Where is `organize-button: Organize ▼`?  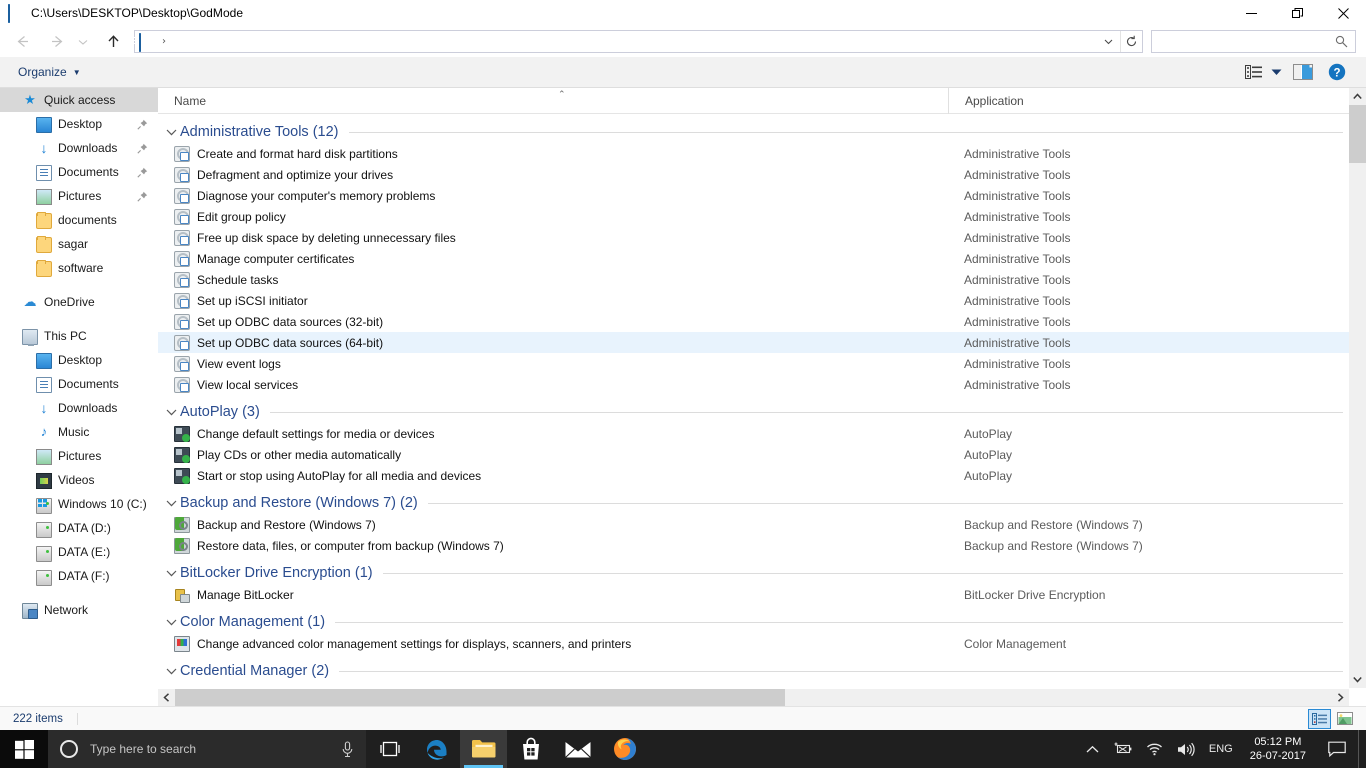
organize-button: Organize ▼ is located at coordinates (49, 72).